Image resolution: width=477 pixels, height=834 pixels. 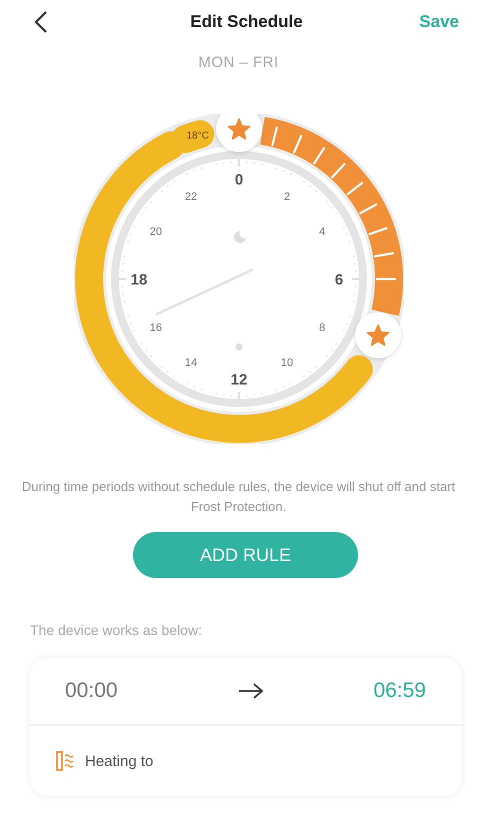 What do you see at coordinates (330, 216) in the screenshot?
I see `heating-period-arc` at bounding box center [330, 216].